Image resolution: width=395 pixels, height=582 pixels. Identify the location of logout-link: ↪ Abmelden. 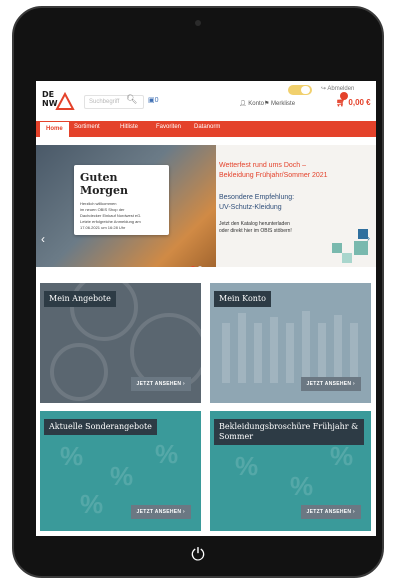
(337, 88).